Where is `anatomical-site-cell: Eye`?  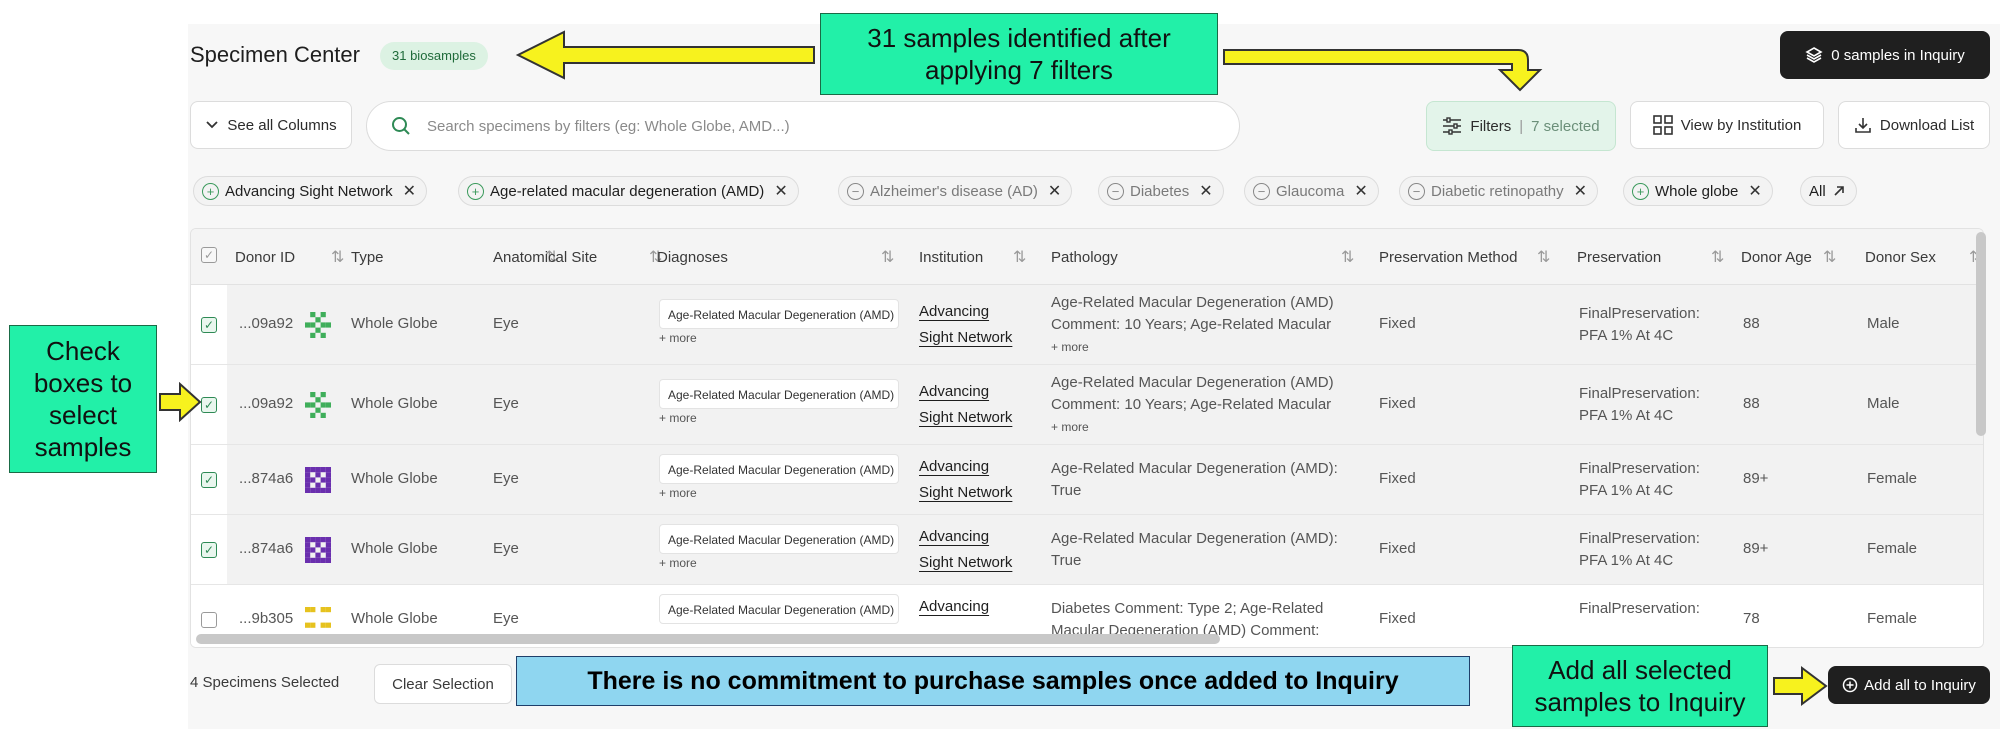 anatomical-site-cell: Eye is located at coordinates (506, 548).